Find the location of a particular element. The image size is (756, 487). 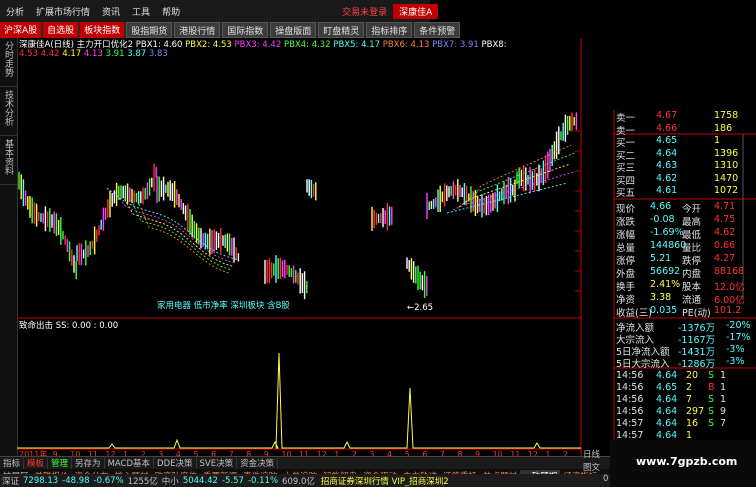

menu-bar: 分析 扩展市场行情 资讯 工具 帮助 交易未登录 深康佳A is located at coordinates (219, 11).